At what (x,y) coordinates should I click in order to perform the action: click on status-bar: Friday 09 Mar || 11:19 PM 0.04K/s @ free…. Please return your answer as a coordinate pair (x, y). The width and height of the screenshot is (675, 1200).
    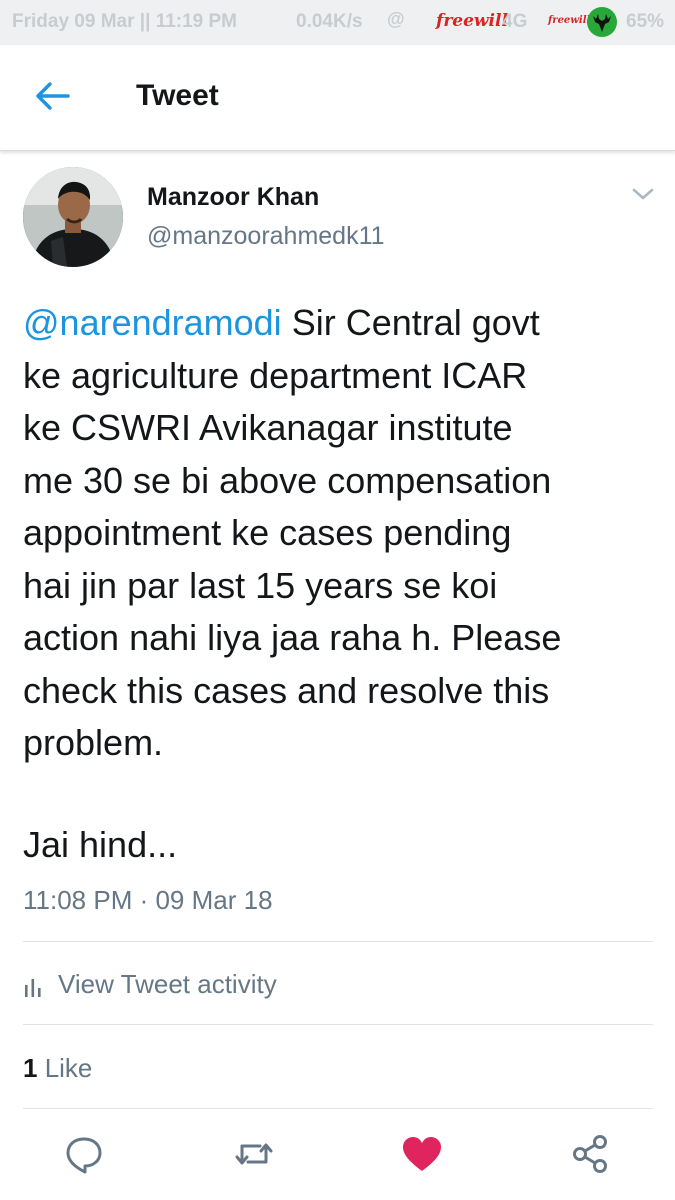
    Looking at the image, I should click on (337, 22).